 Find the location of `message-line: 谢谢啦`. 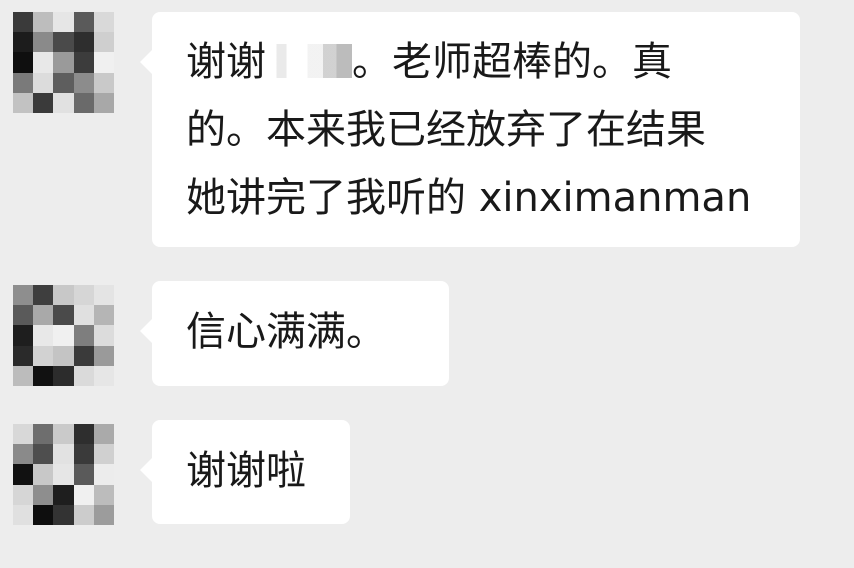

message-line: 谢谢啦 is located at coordinates (246, 471).